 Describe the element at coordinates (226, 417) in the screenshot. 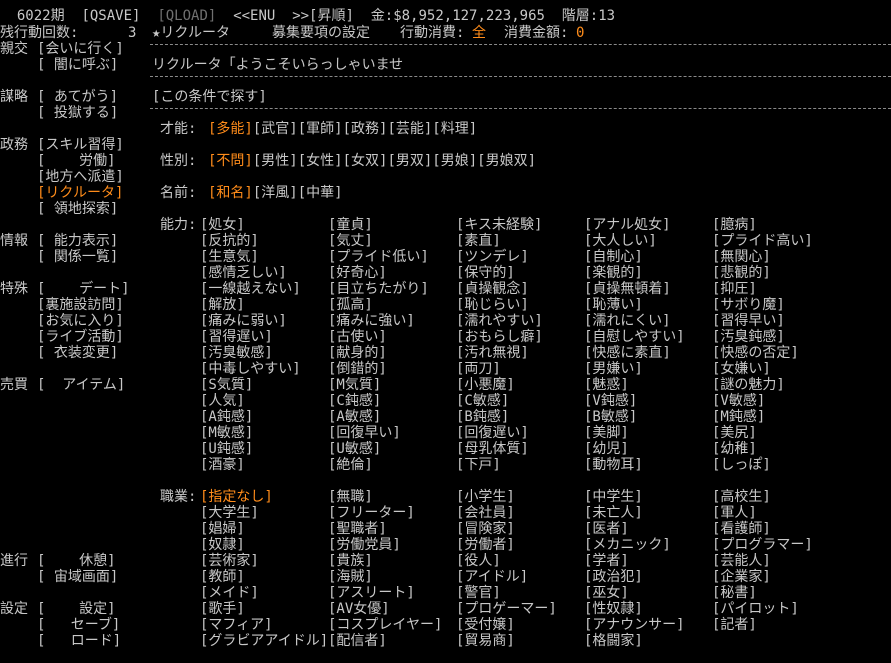

I see `ability-item: [A鈍感]` at that location.